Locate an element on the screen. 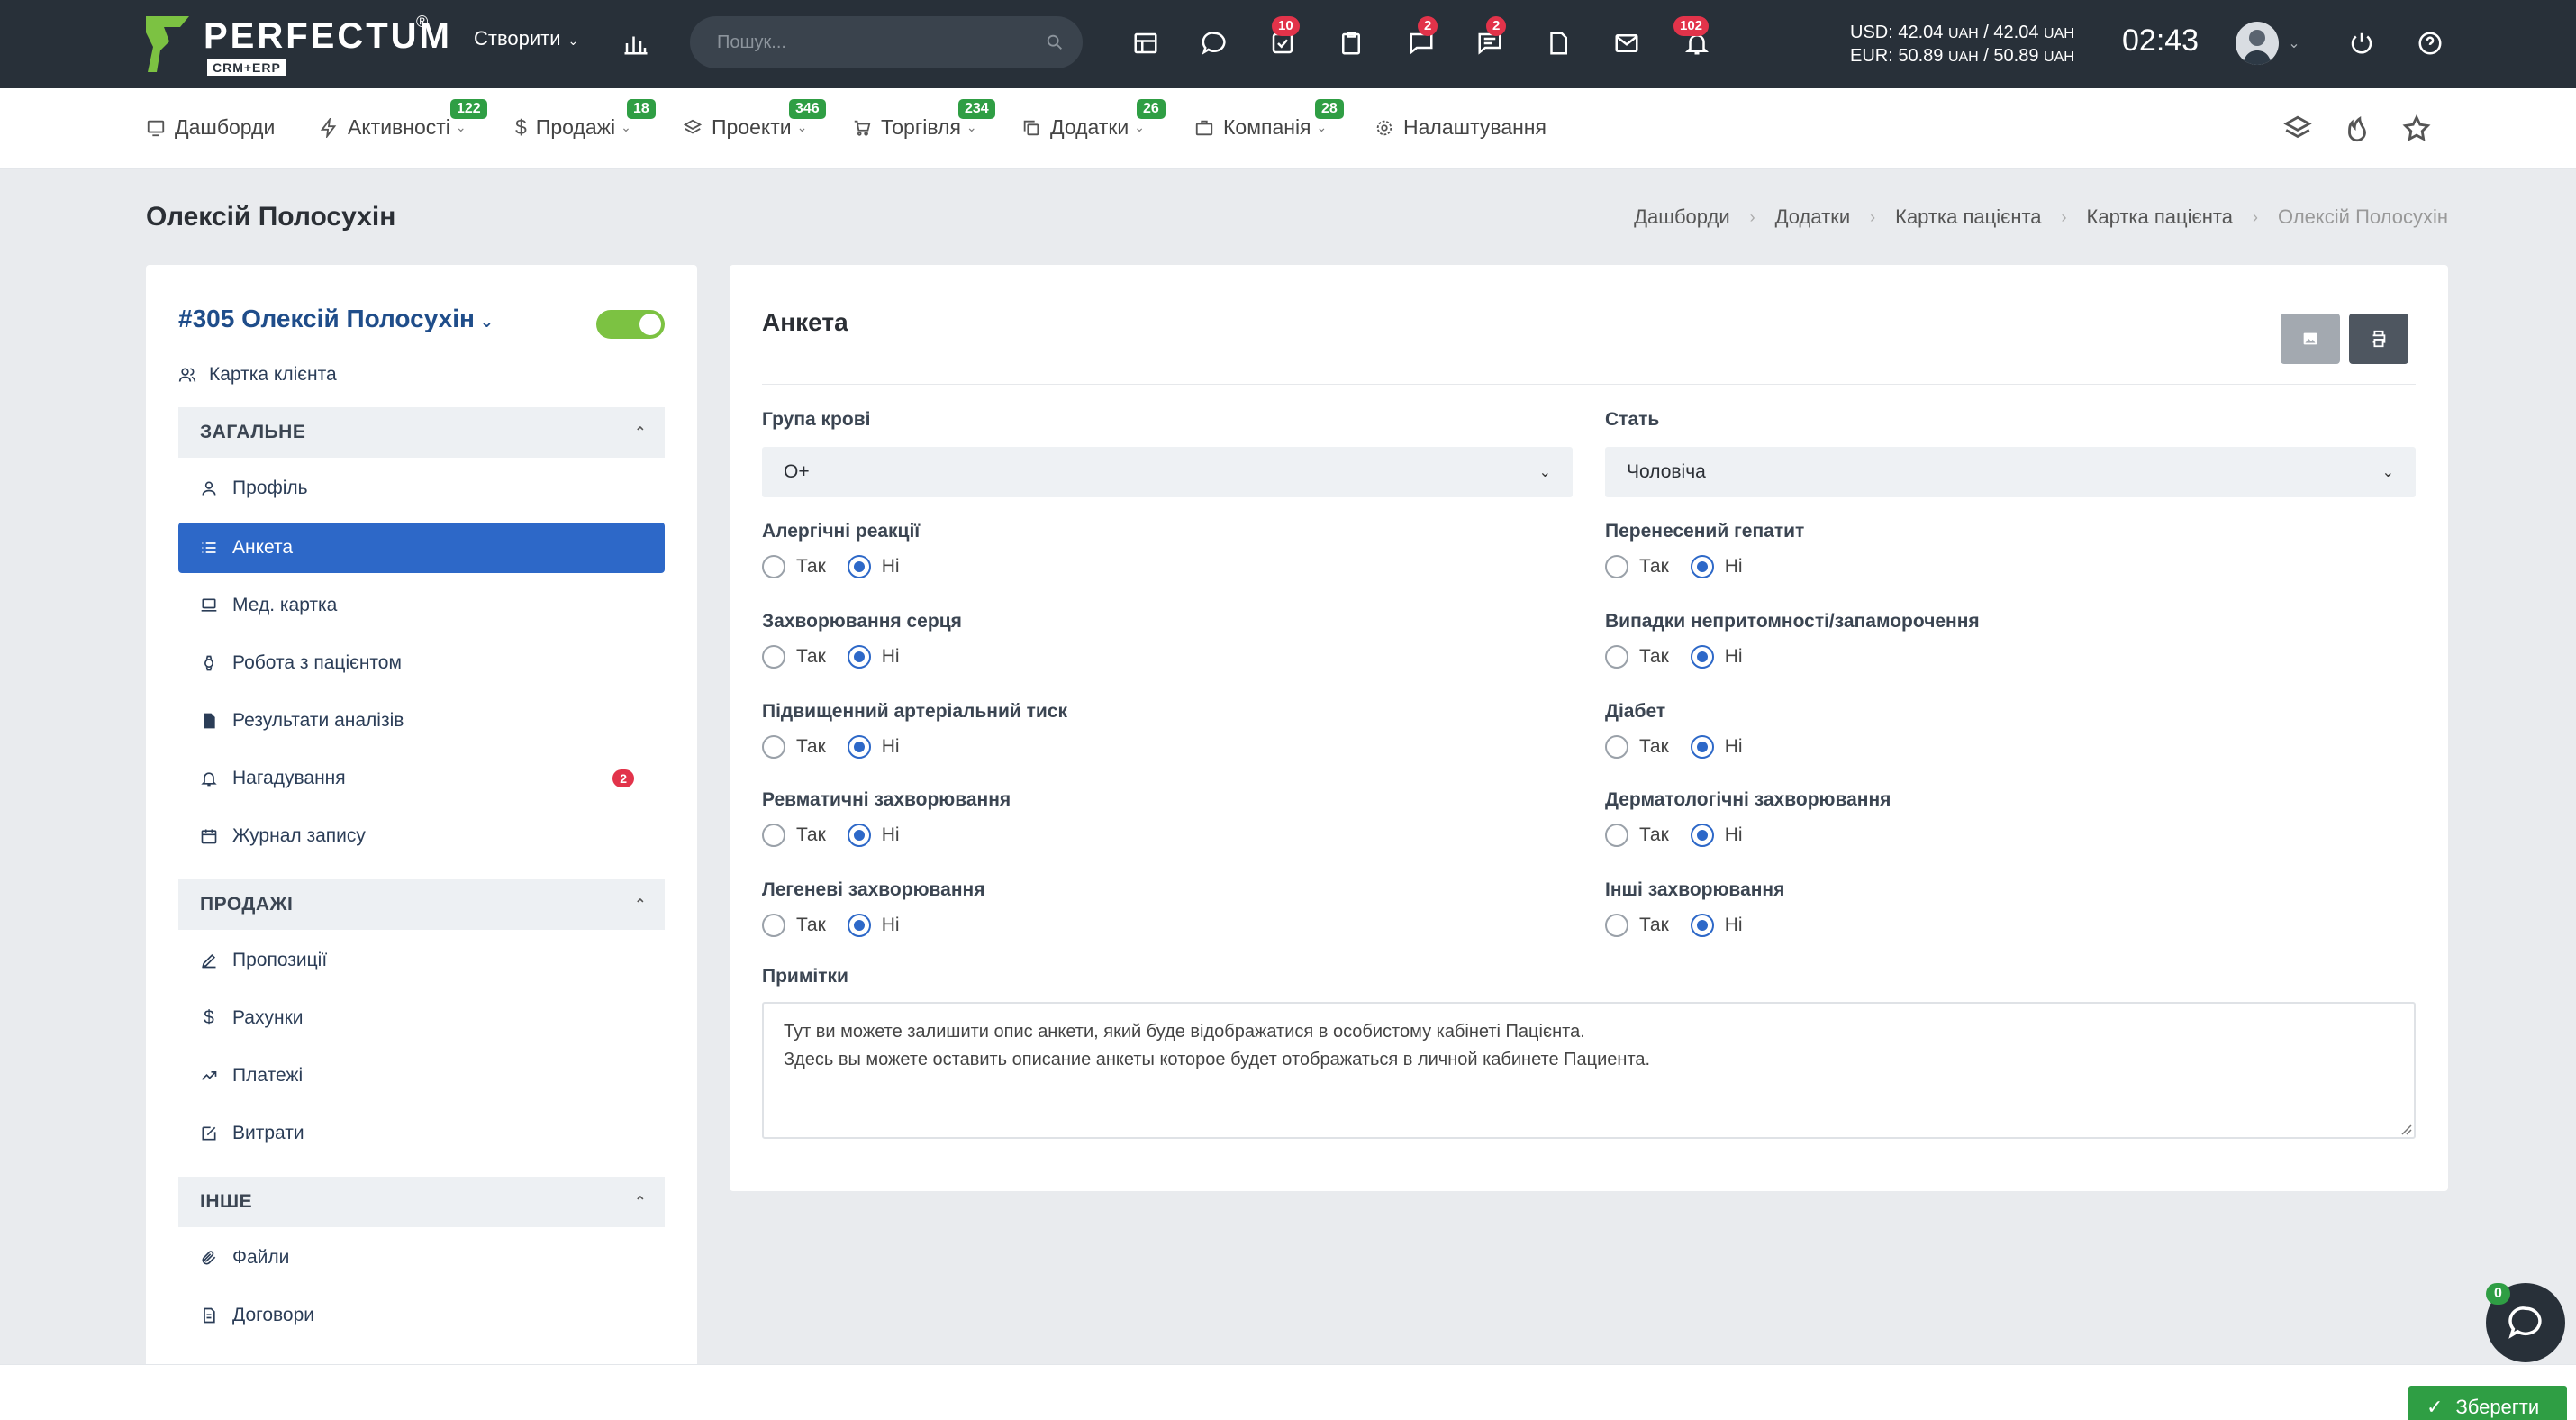 The height and width of the screenshot is (1420, 2576). breadcrumb-item: Дашборди is located at coordinates (1681, 217).